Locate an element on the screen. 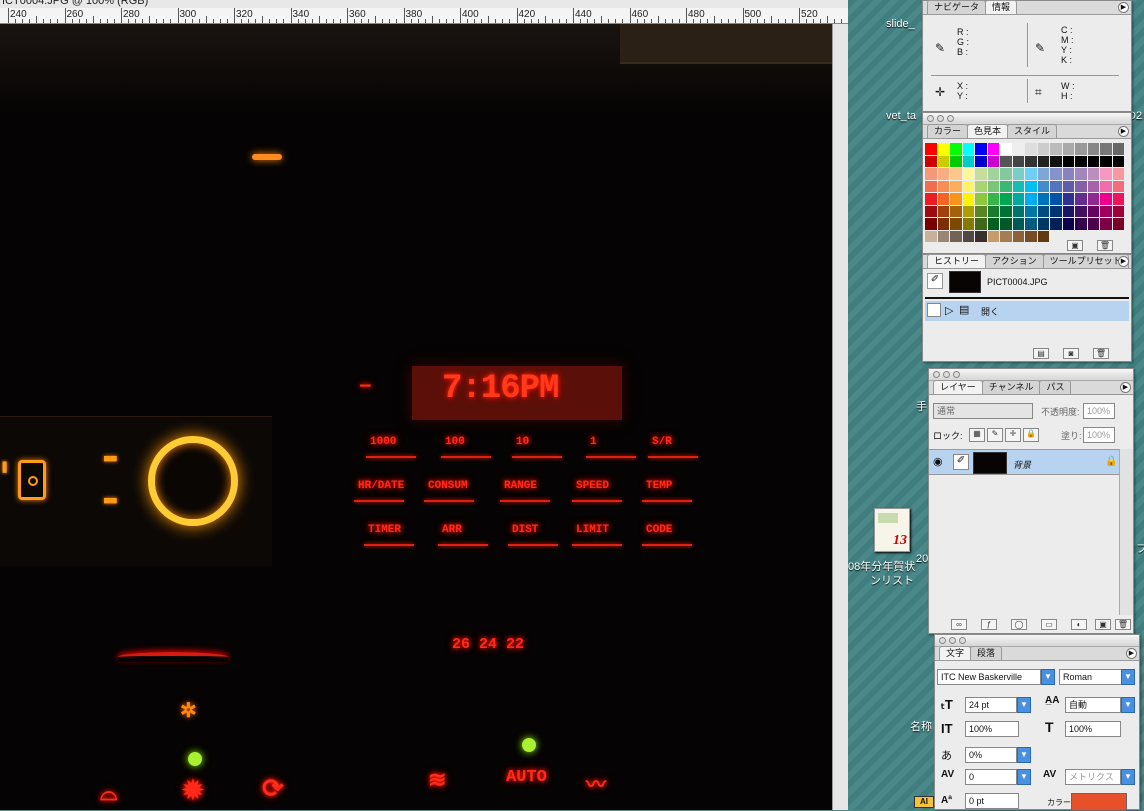  tab-swatches: 色見本 is located at coordinates (988, 131).